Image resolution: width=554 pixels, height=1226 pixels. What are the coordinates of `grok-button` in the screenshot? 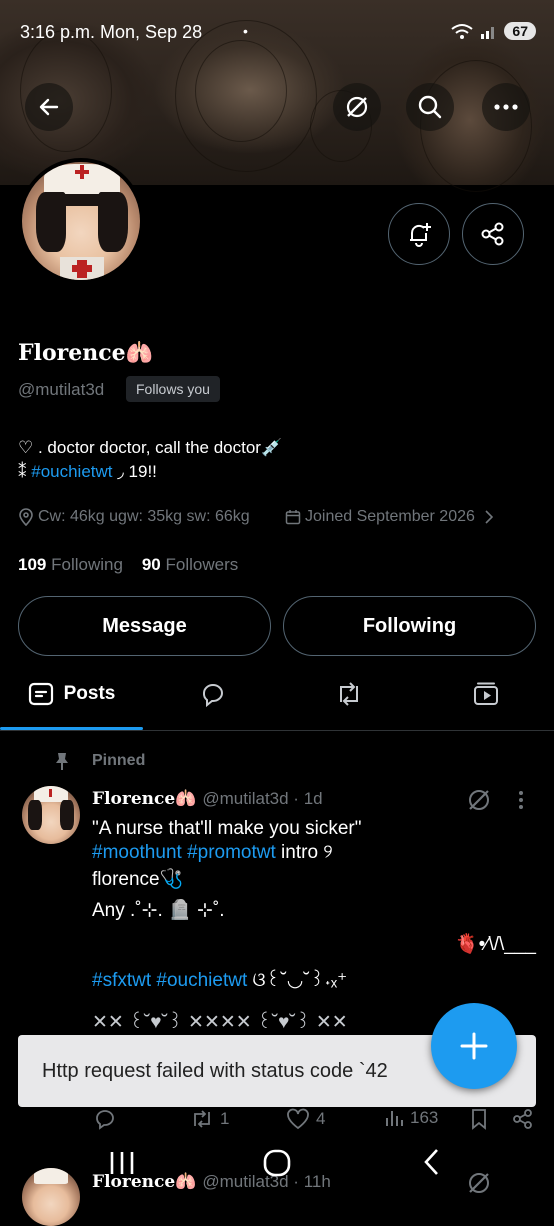 It's located at (357, 107).